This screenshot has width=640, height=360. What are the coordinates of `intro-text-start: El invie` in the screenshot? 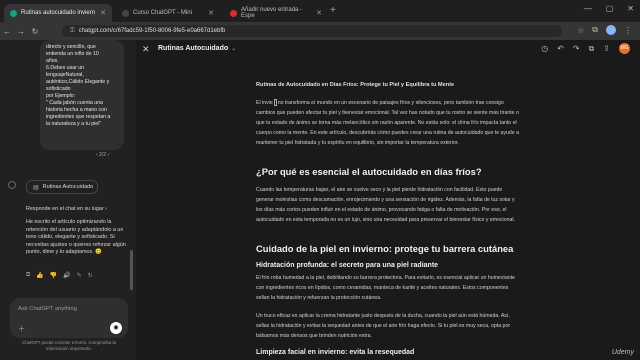 It's located at (264, 103).